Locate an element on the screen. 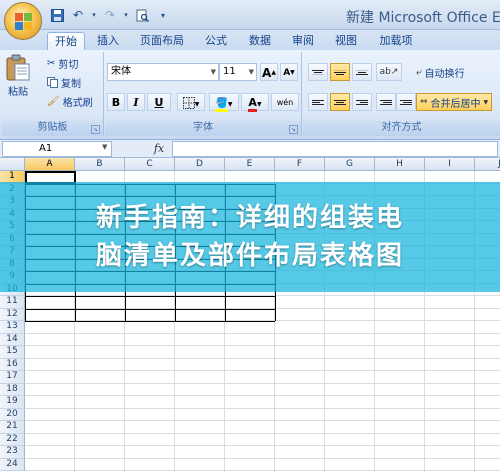  borders-button: ▼ is located at coordinates (191, 102).